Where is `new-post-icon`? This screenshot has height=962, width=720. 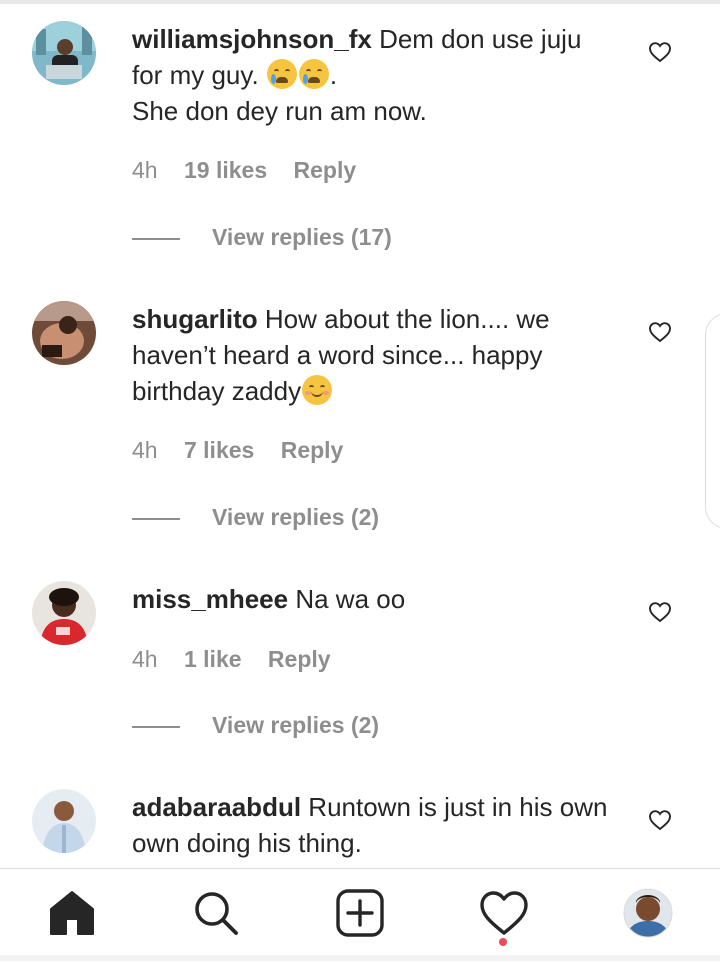
new-post-icon is located at coordinates (360, 915).